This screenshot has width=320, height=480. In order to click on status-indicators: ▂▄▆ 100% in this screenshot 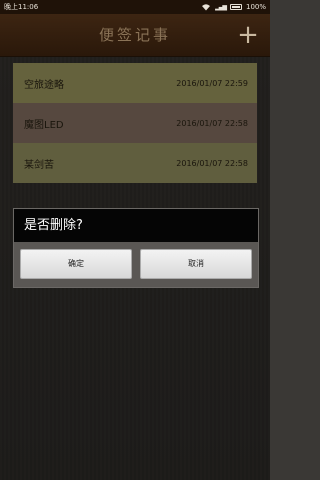, I will do `click(233, 7)`.